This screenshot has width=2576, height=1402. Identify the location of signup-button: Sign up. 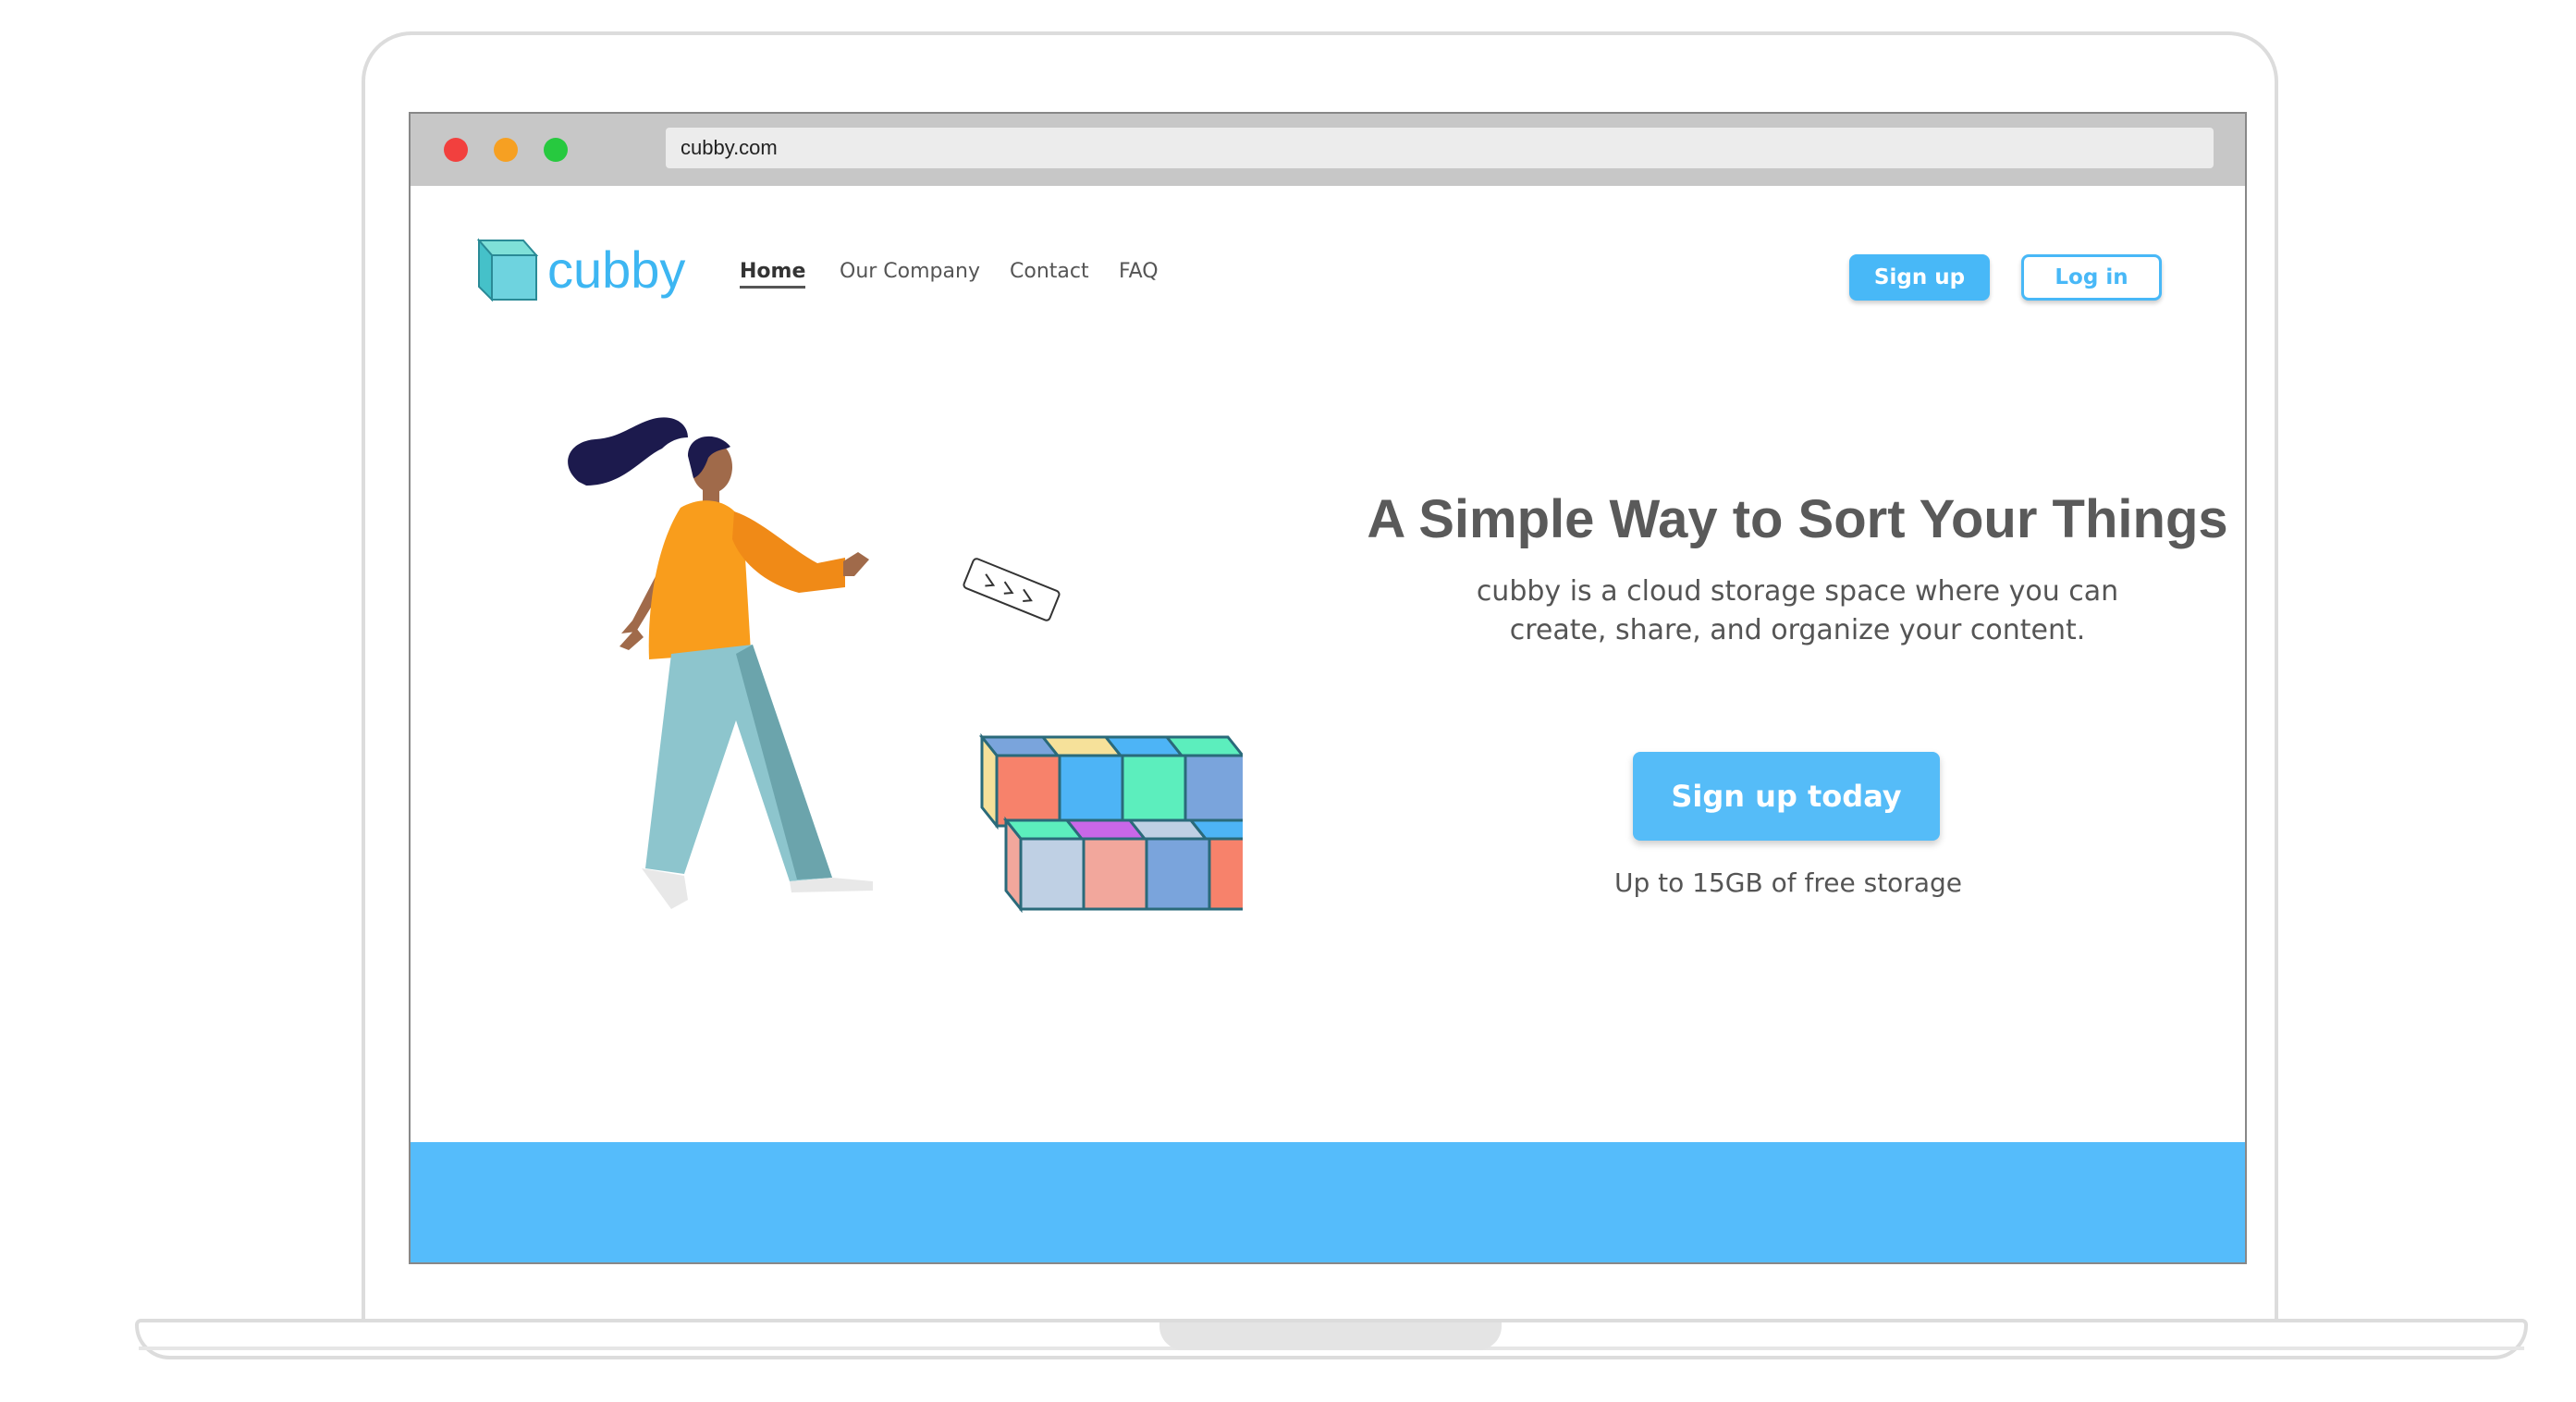
(1919, 277).